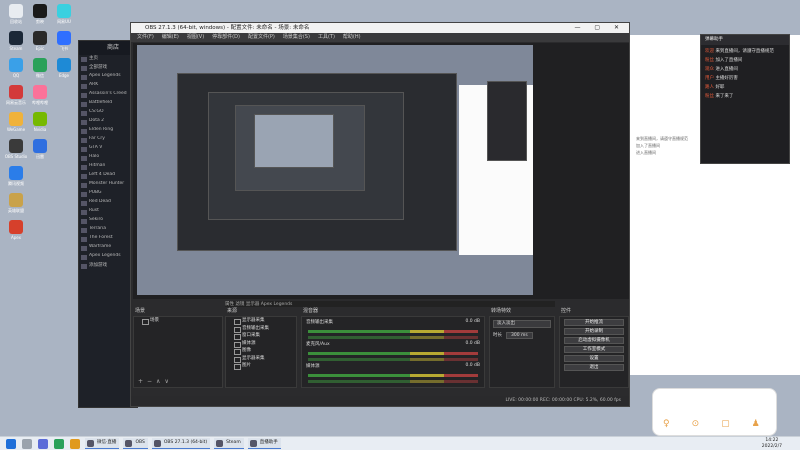 The width and height of the screenshot is (800, 450). I want to click on wechat-icon, so click(59, 443).